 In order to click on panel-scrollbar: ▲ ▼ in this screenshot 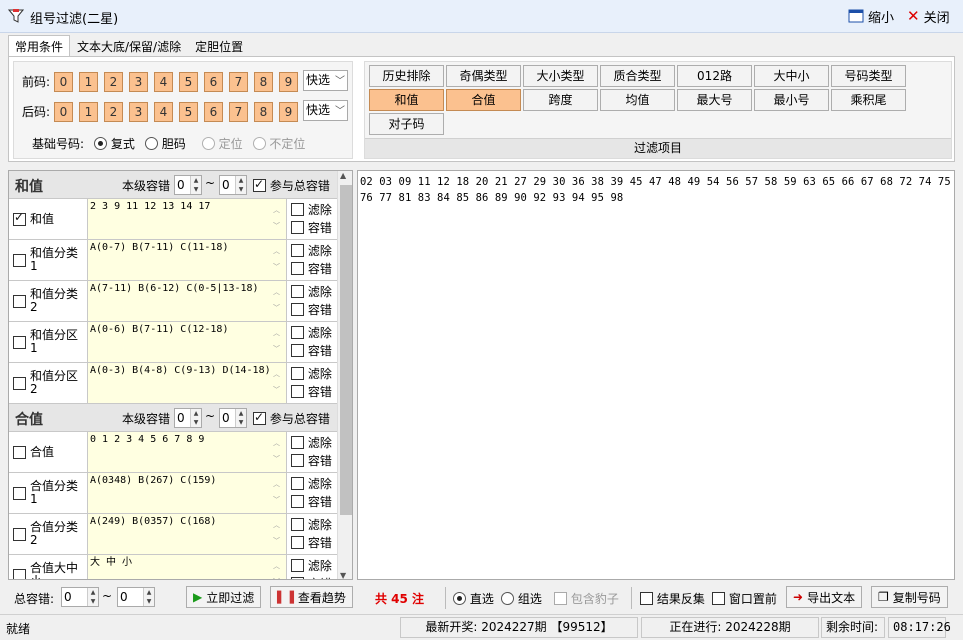, I will do `click(344, 375)`.